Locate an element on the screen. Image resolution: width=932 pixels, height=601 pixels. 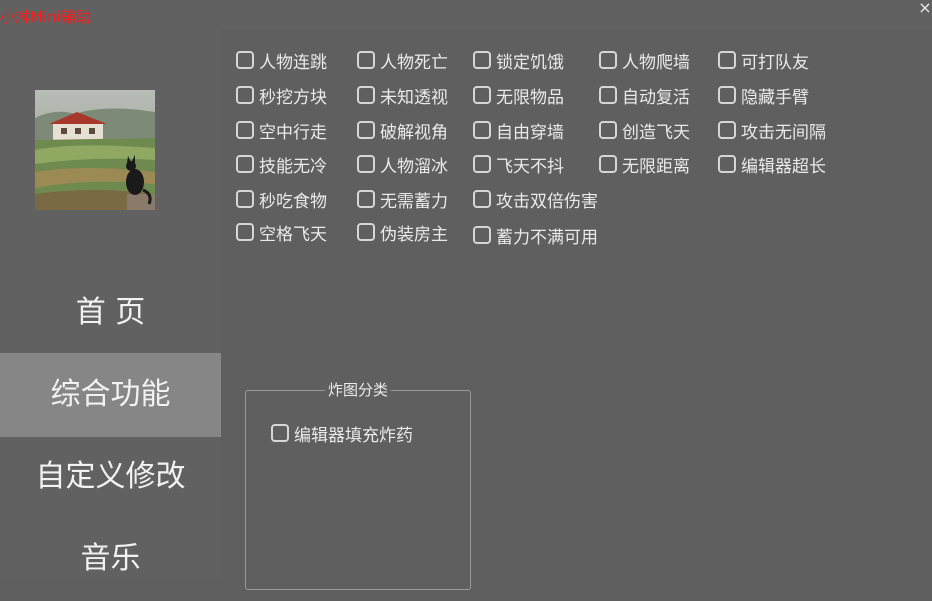
checkbox-label: 攻击双倍伤害 is located at coordinates (547, 201).